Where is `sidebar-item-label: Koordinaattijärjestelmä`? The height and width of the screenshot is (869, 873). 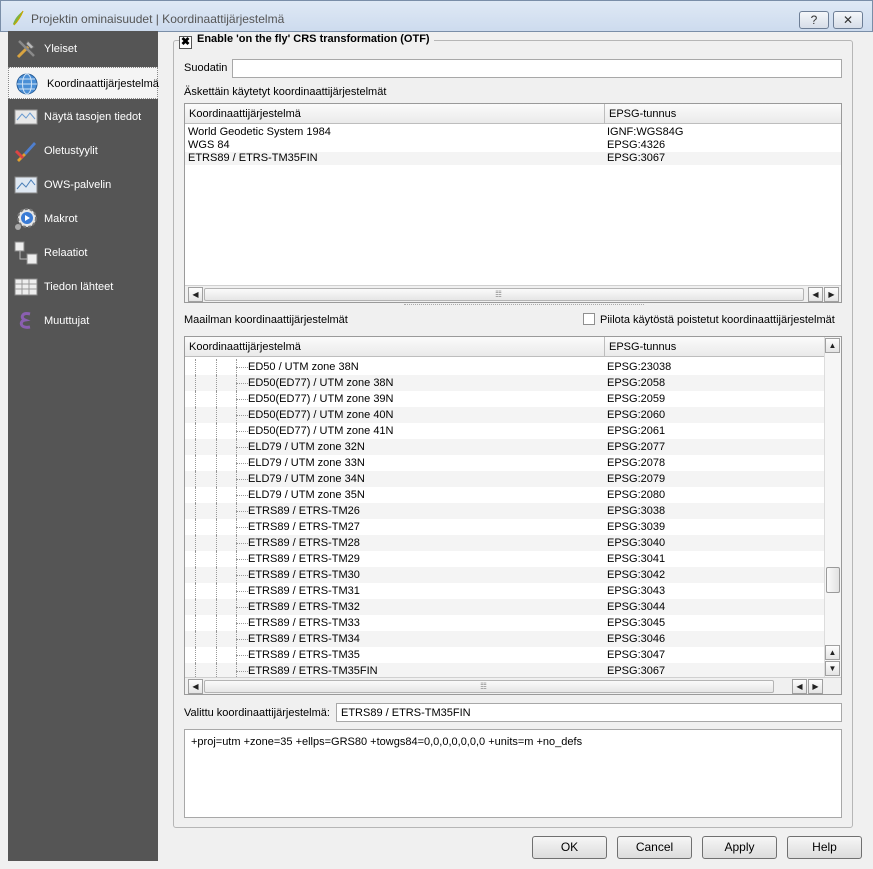
sidebar-item-label: Koordinaattijärjestelmä is located at coordinates (103, 84).